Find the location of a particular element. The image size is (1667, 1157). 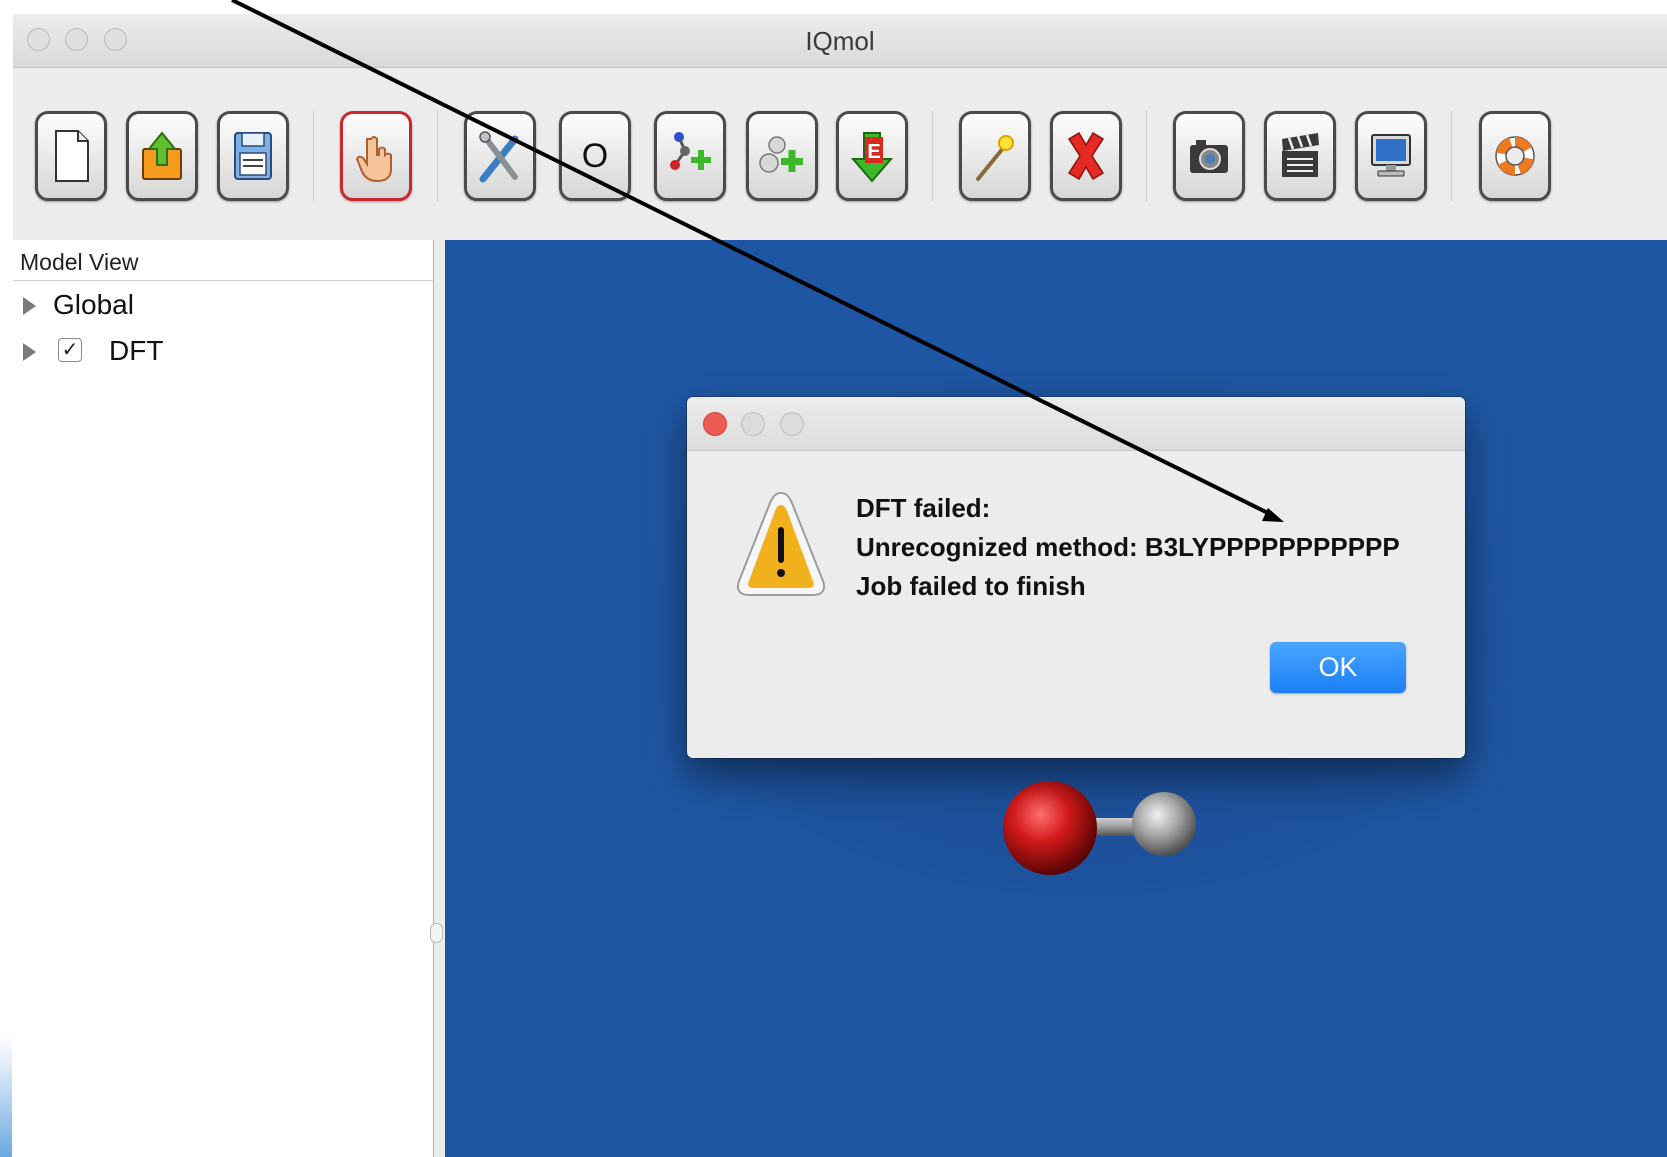

window-title: IQmol is located at coordinates (840, 41).